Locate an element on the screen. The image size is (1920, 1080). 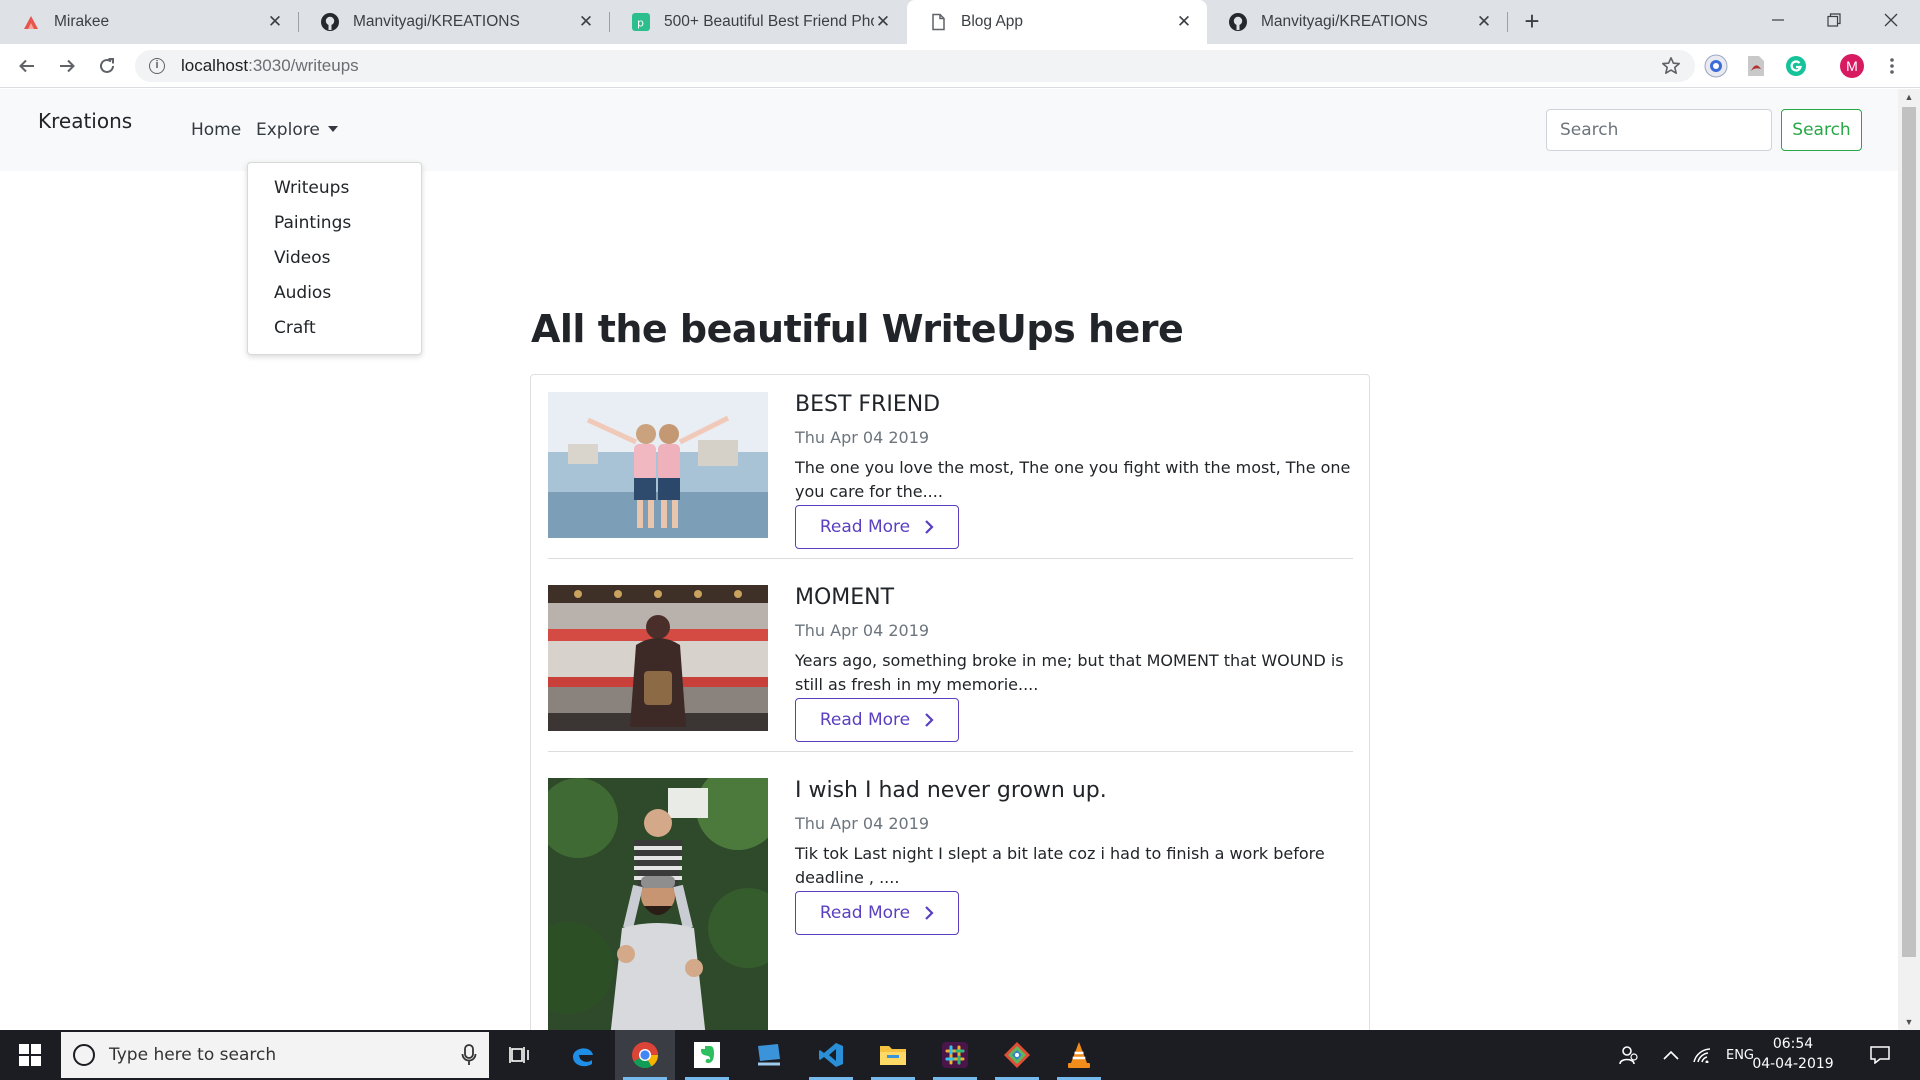
gitkraken-app is located at coordinates (1017, 1055).